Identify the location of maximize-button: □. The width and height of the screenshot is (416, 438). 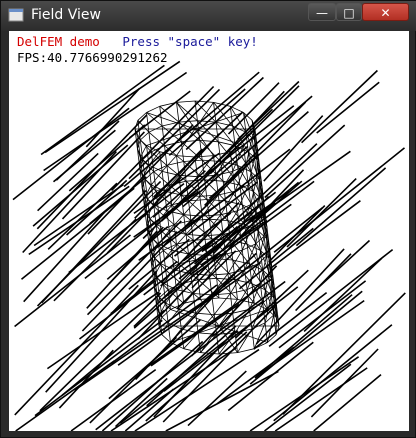
(349, 12).